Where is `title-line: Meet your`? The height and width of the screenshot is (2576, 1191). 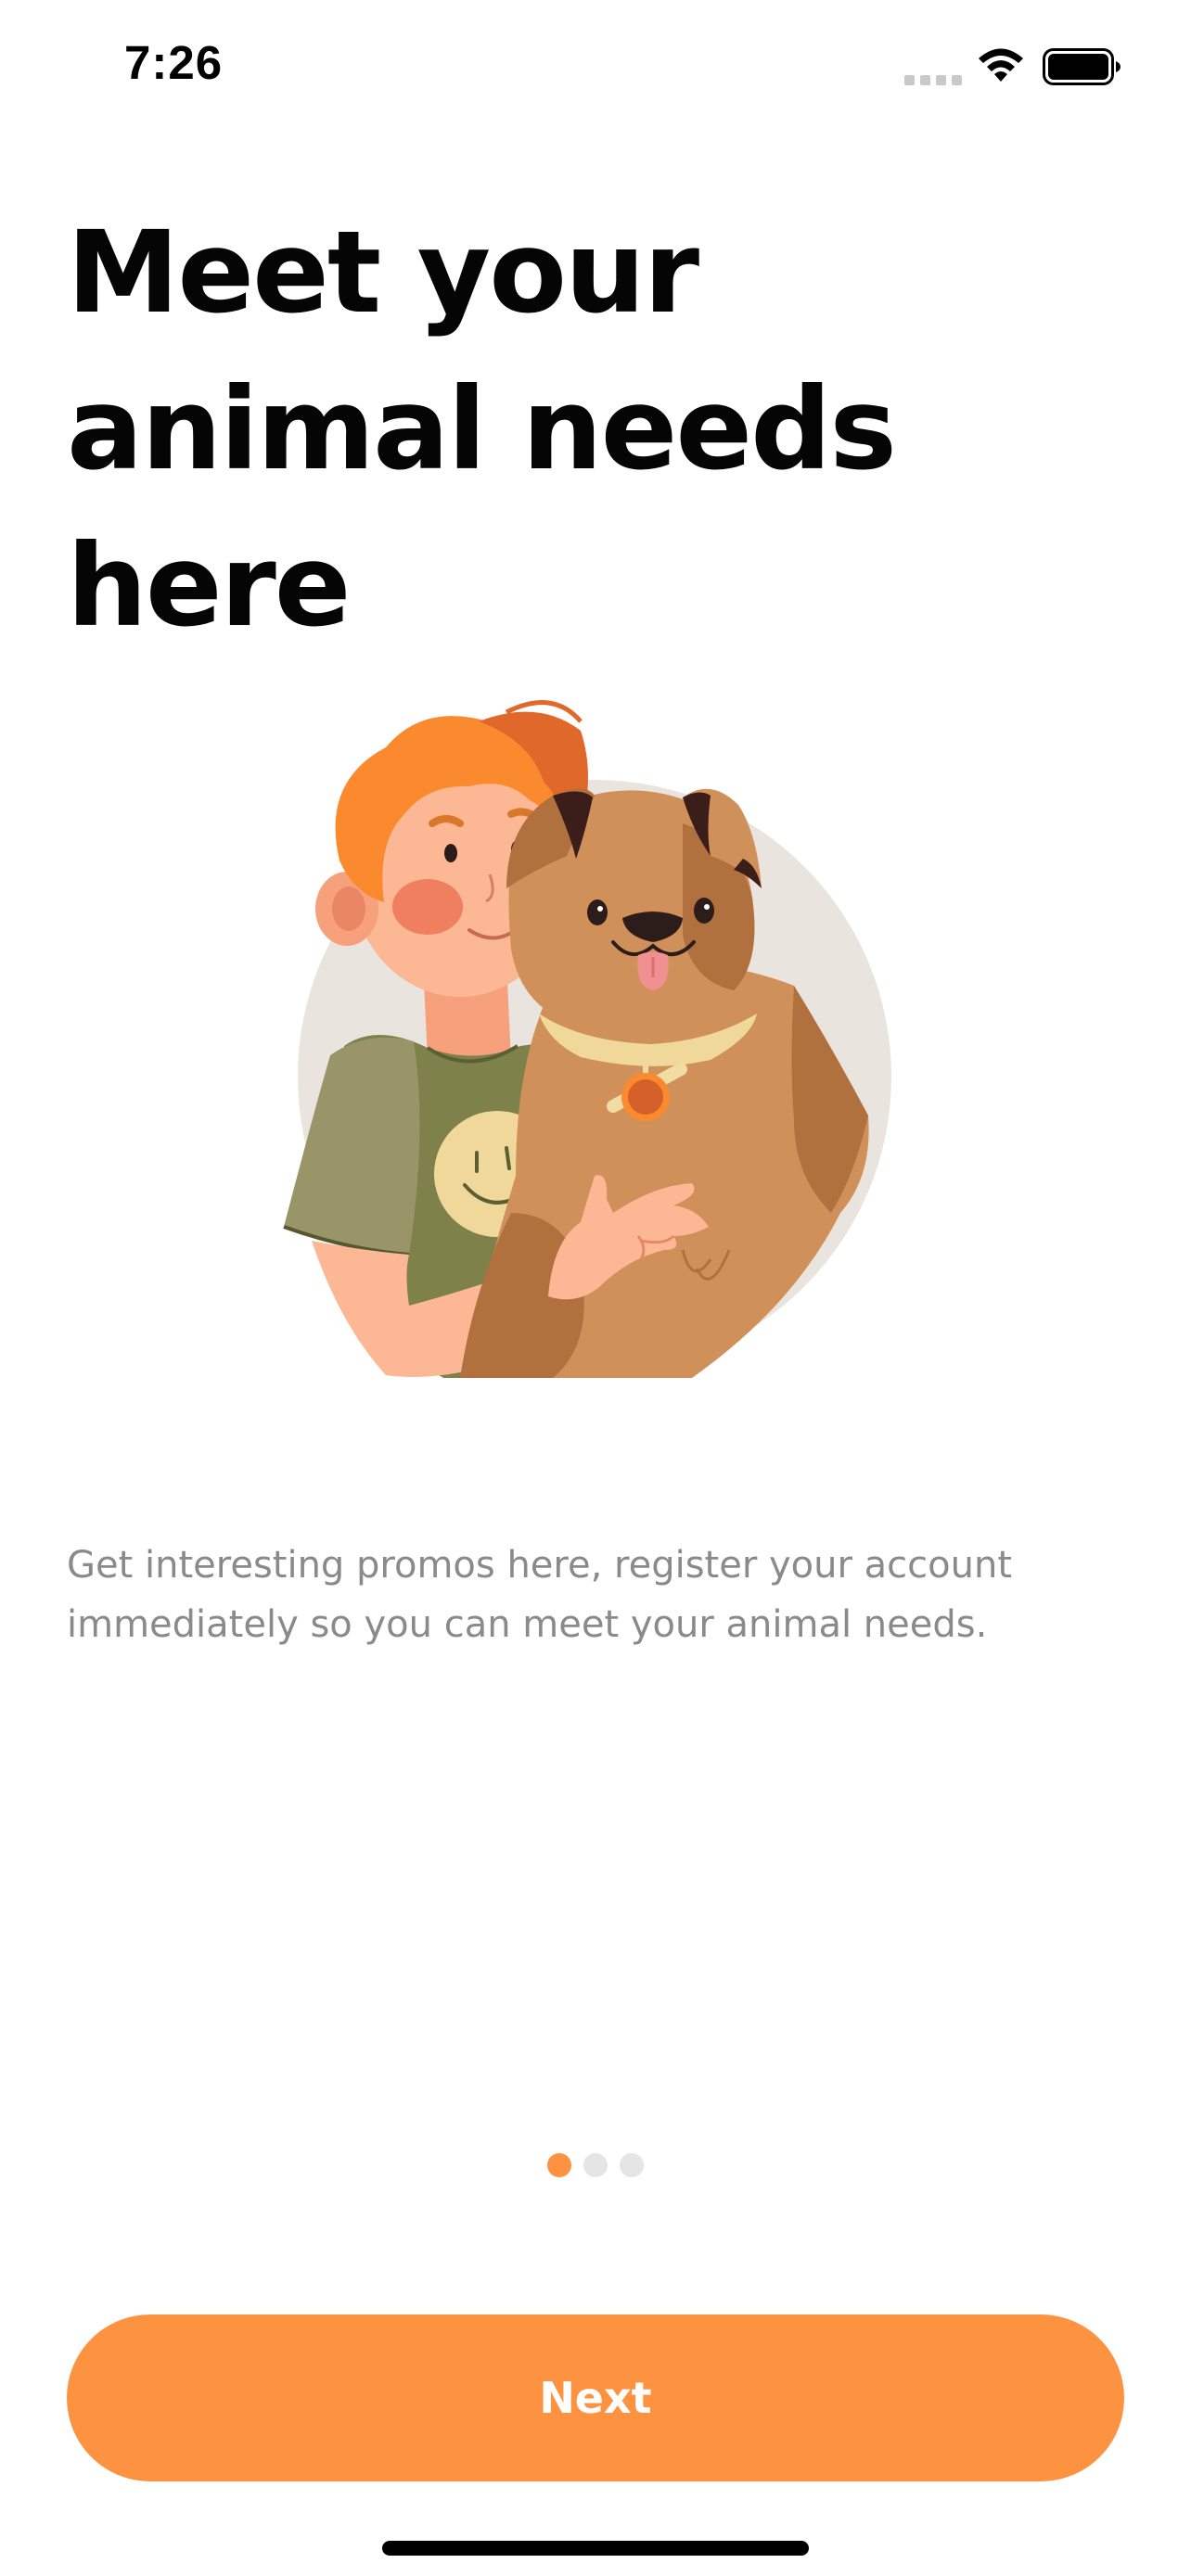
title-line: Meet your is located at coordinates (383, 272).